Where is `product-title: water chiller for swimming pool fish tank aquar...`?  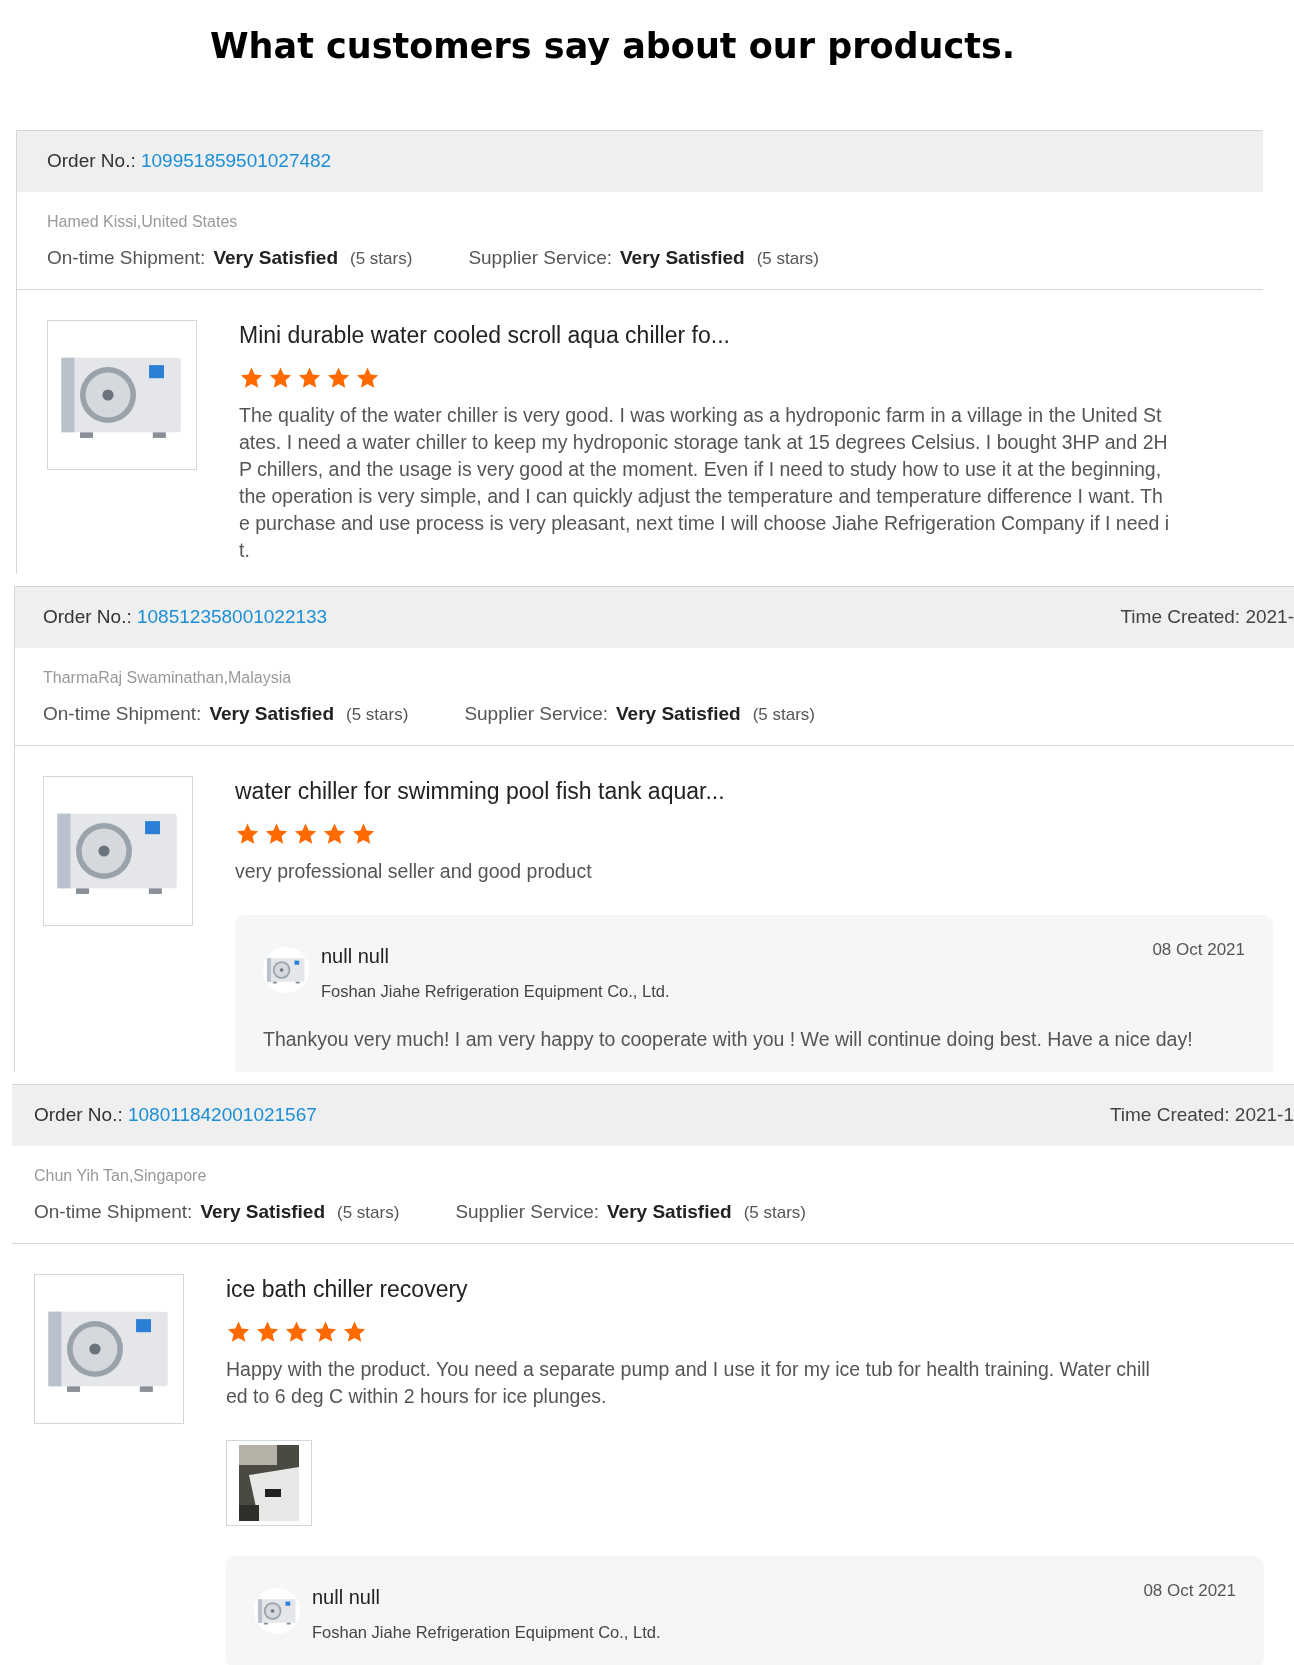 product-title: water chiller for swimming pool fish tank aquar... is located at coordinates (754, 790).